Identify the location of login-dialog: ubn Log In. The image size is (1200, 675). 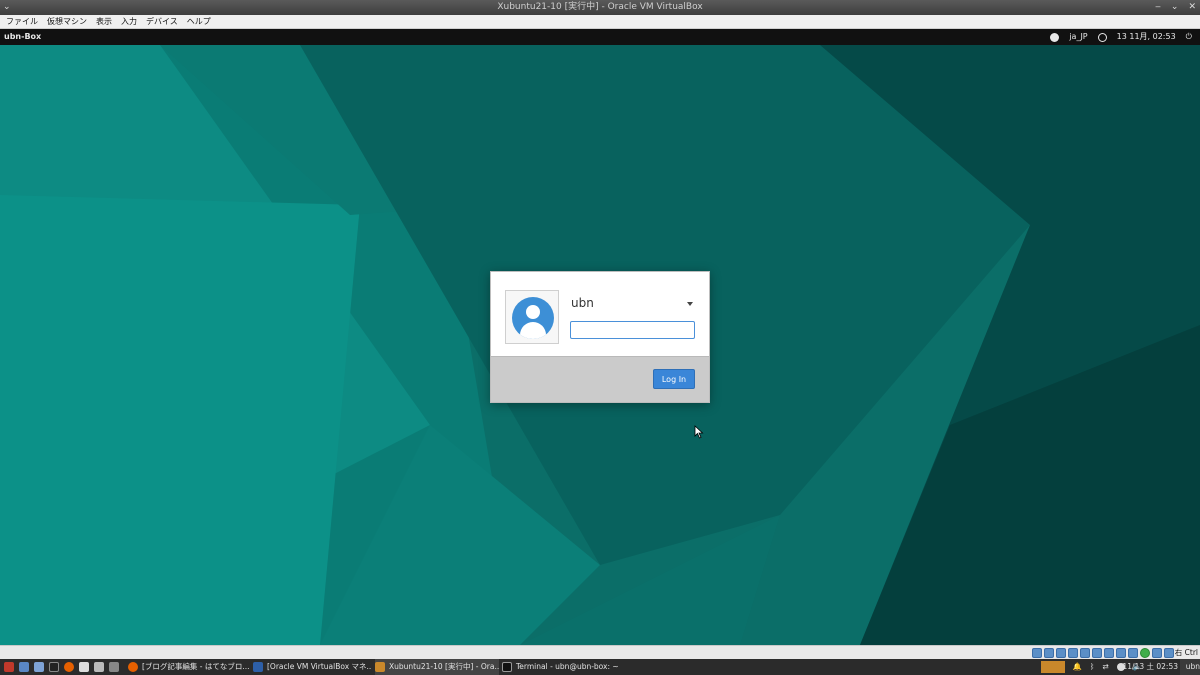
(600, 337).